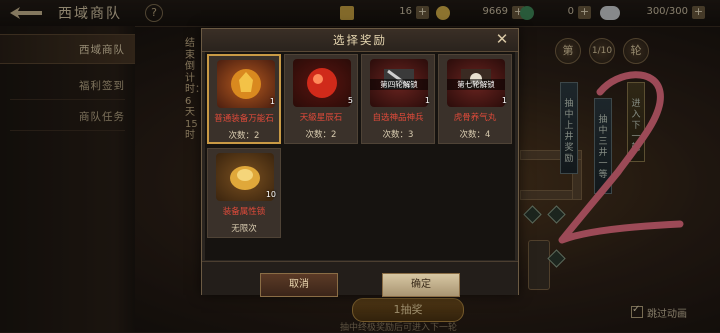 Image resolution: width=720 pixels, height=333 pixels. I want to click on item-name: 虎骨养气丸, so click(475, 118).